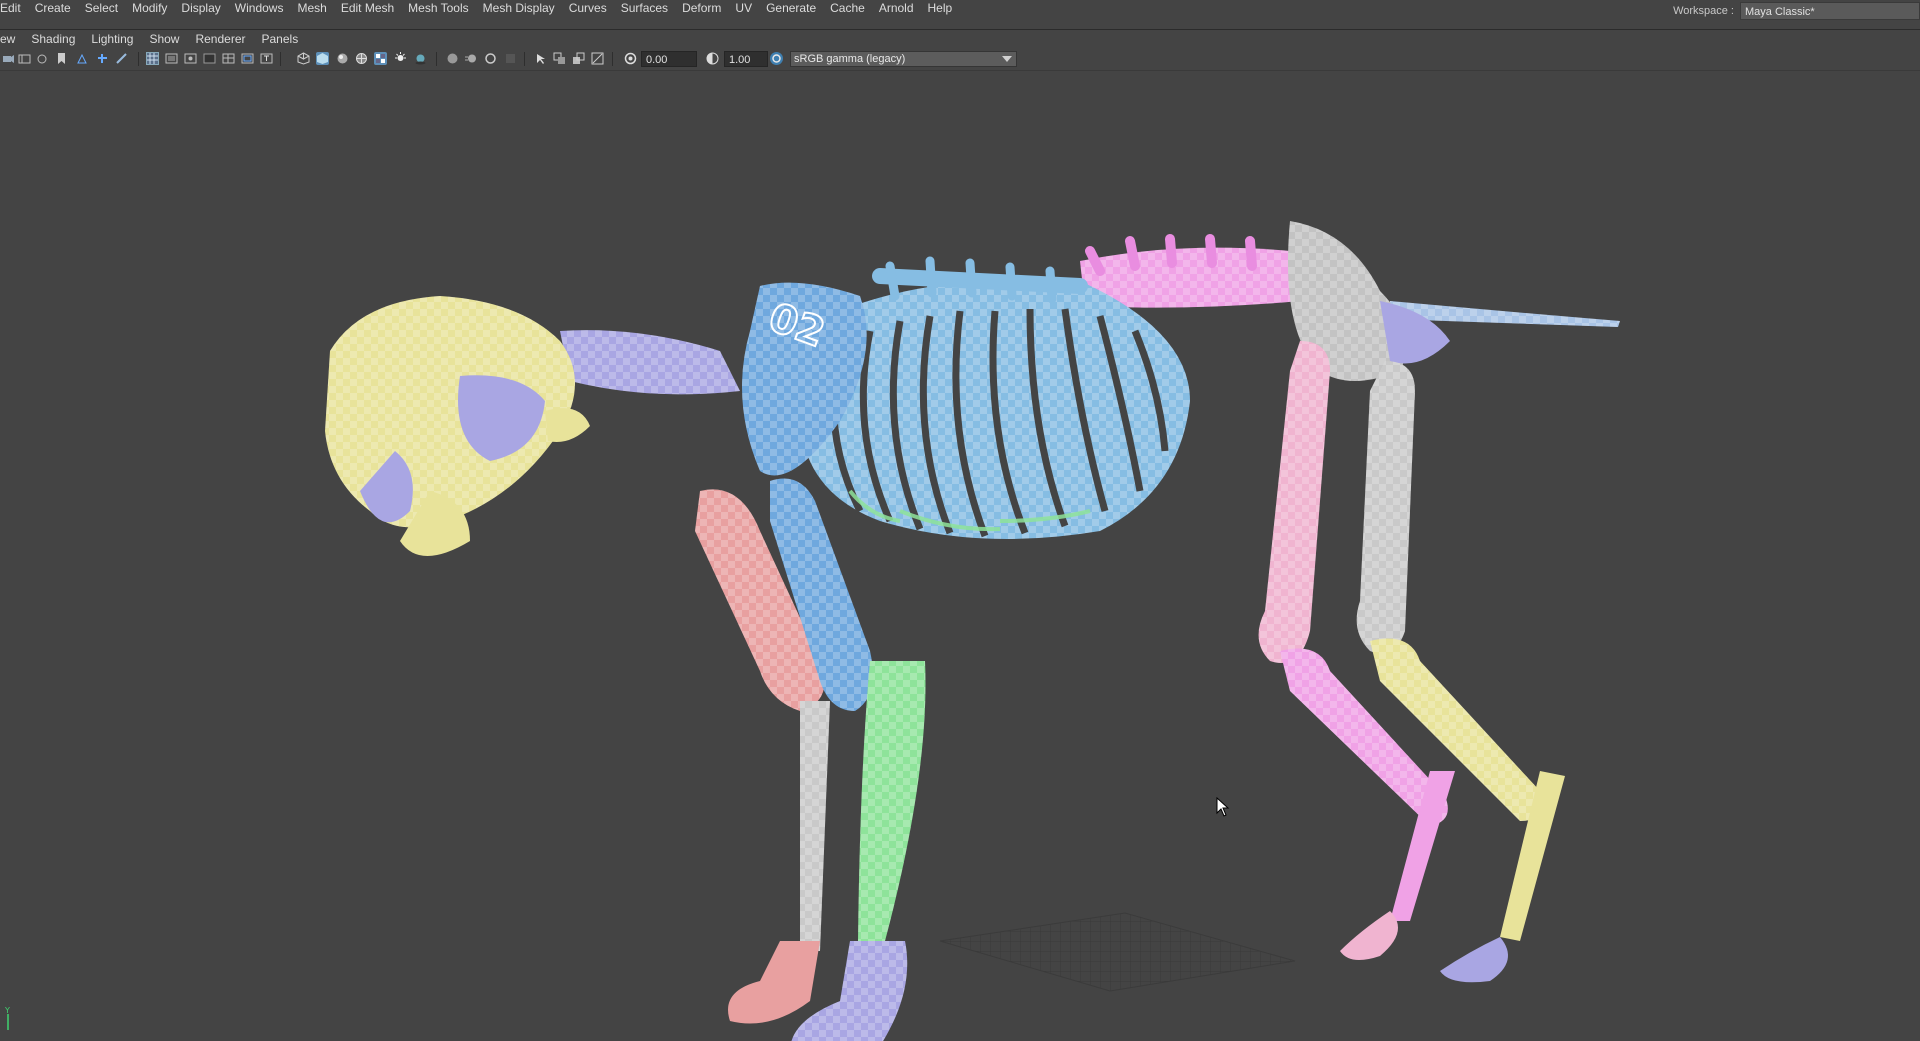 The width and height of the screenshot is (1920, 1041). Describe the element at coordinates (42, 58) in the screenshot. I see `camera-attributes-icon` at that location.